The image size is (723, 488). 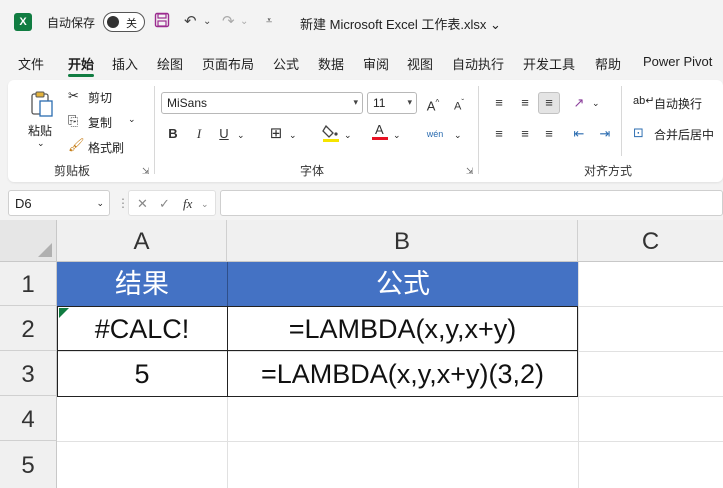 What do you see at coordinates (596, 103) in the screenshot?
I see `orientation-dropdown-icon: ⌄` at bounding box center [596, 103].